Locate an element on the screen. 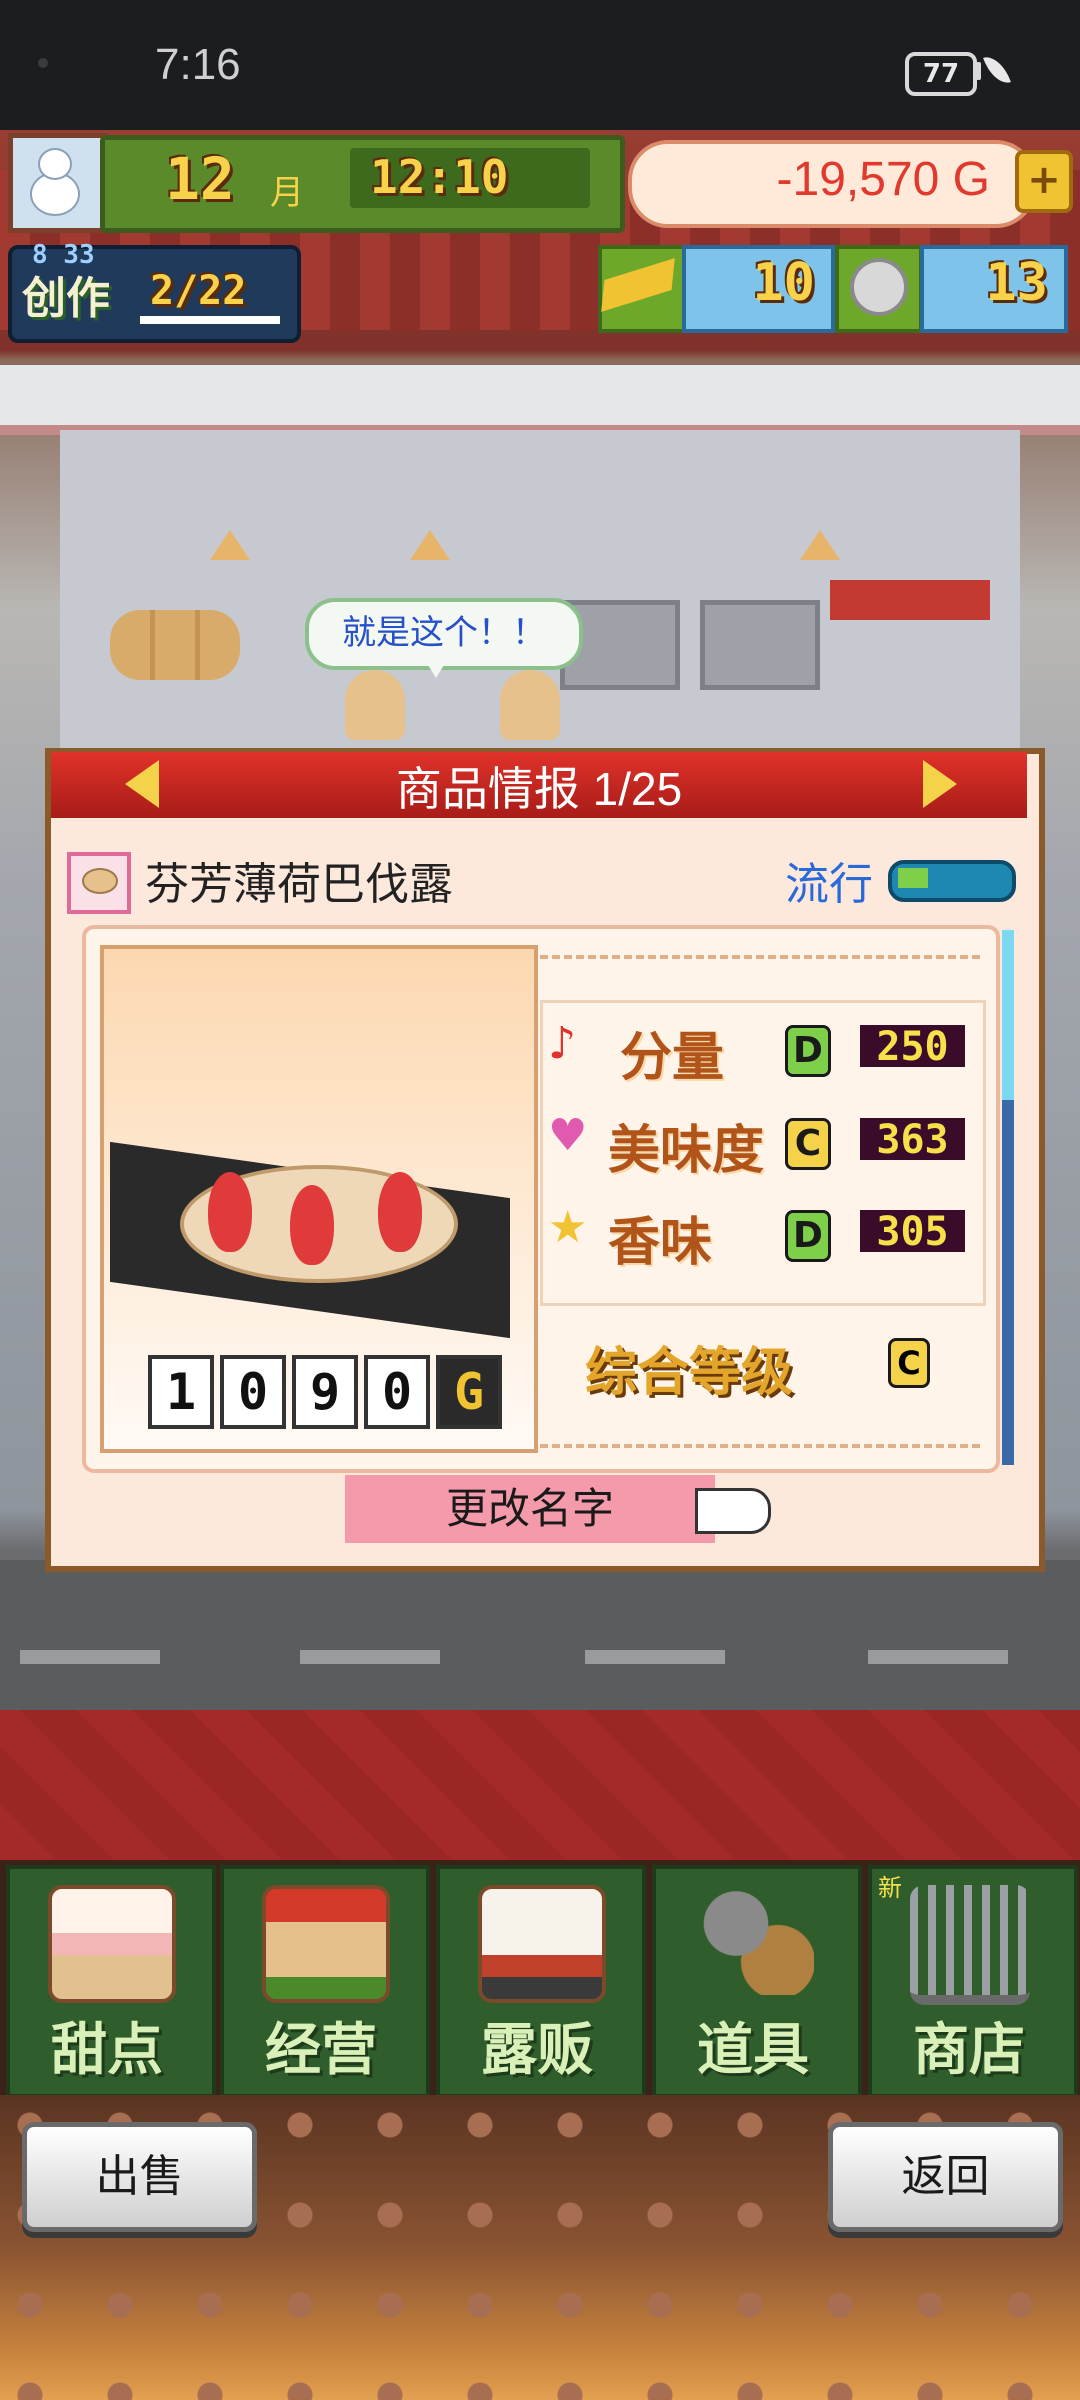 The image size is (1080, 2400). overall-rank-label: 综合等级 is located at coordinates (689, 1373).